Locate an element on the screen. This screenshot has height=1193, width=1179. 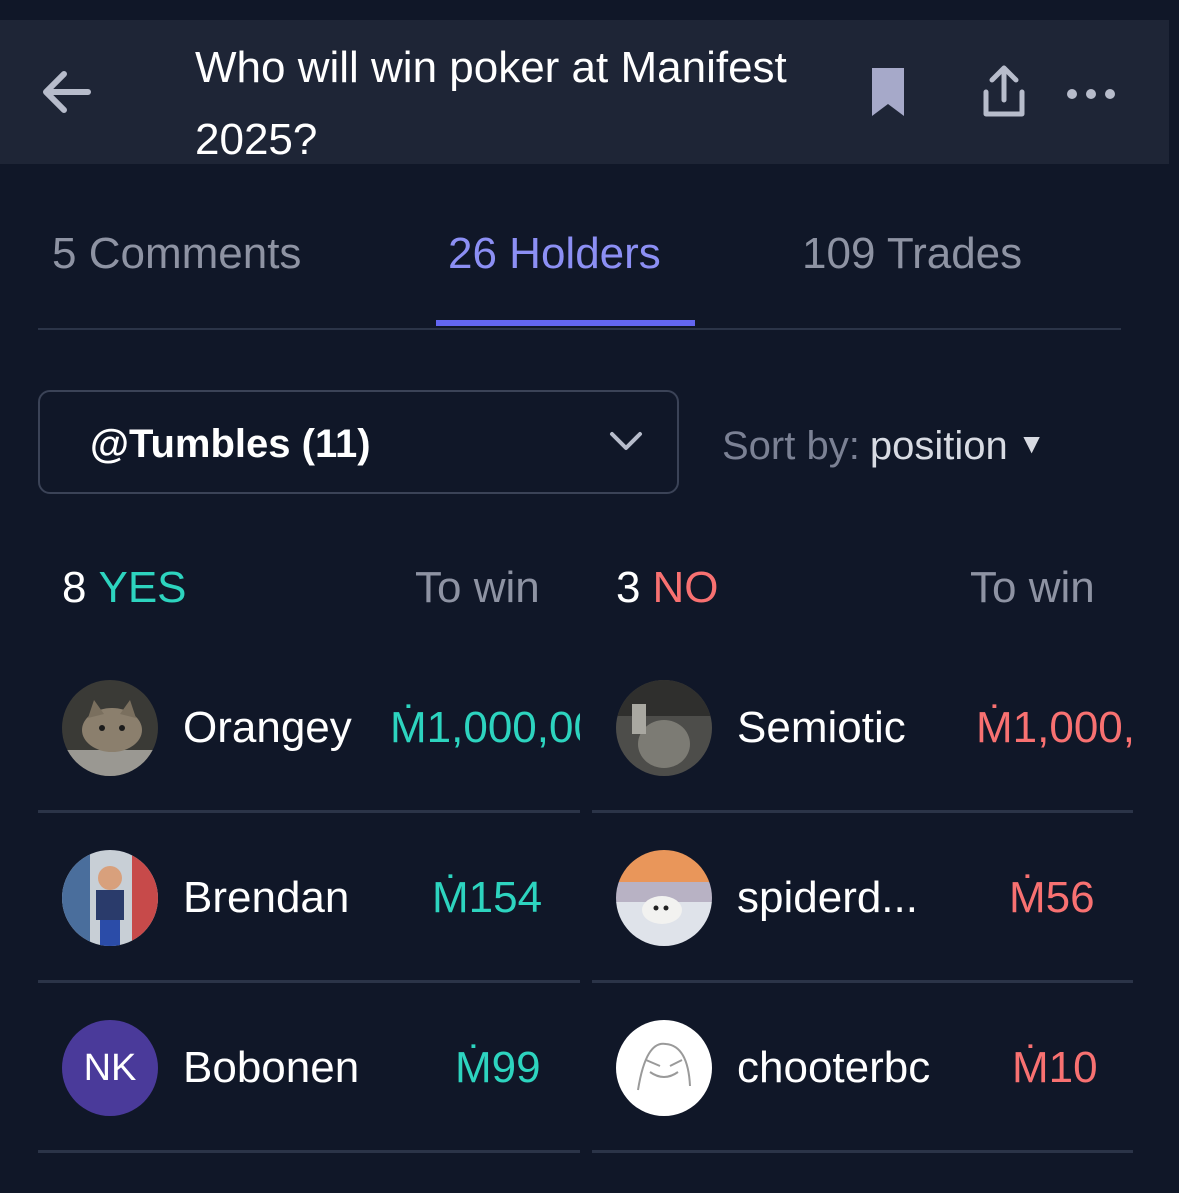
yes-column-header: 8 YES is located at coordinates (124, 588).